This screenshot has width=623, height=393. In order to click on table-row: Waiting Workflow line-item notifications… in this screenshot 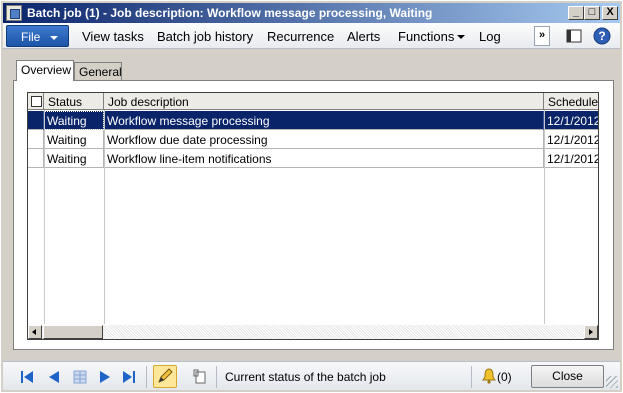, I will do `click(313, 158)`.